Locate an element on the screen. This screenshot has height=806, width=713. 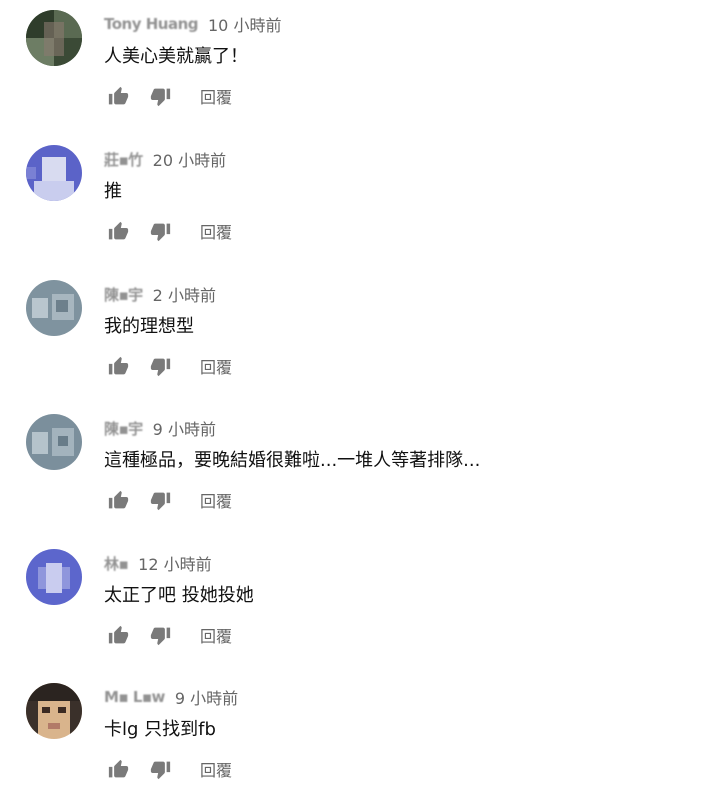
author-line: Tony Huang 10 小時前 is located at coordinates (192, 24).